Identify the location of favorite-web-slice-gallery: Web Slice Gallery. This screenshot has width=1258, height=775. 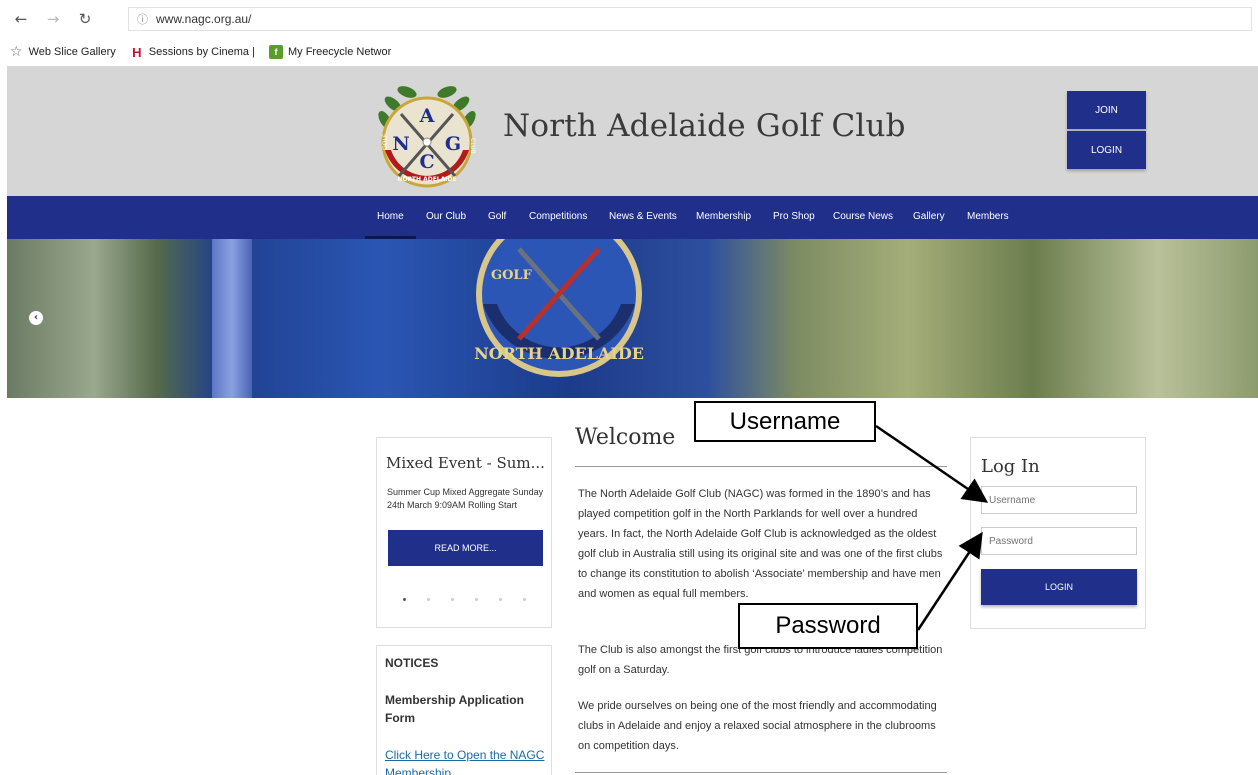
(72, 52).